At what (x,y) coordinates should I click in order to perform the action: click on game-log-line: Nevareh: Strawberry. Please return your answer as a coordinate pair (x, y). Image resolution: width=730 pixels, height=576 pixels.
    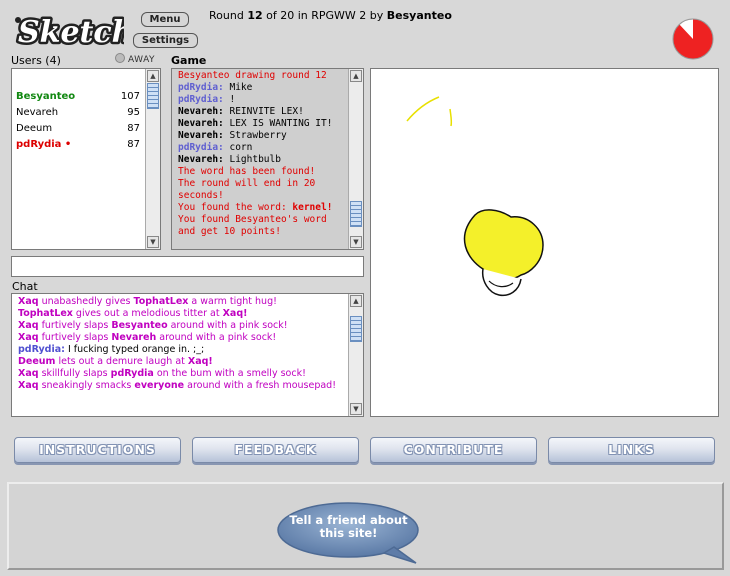
    Looking at the image, I should click on (261, 136).